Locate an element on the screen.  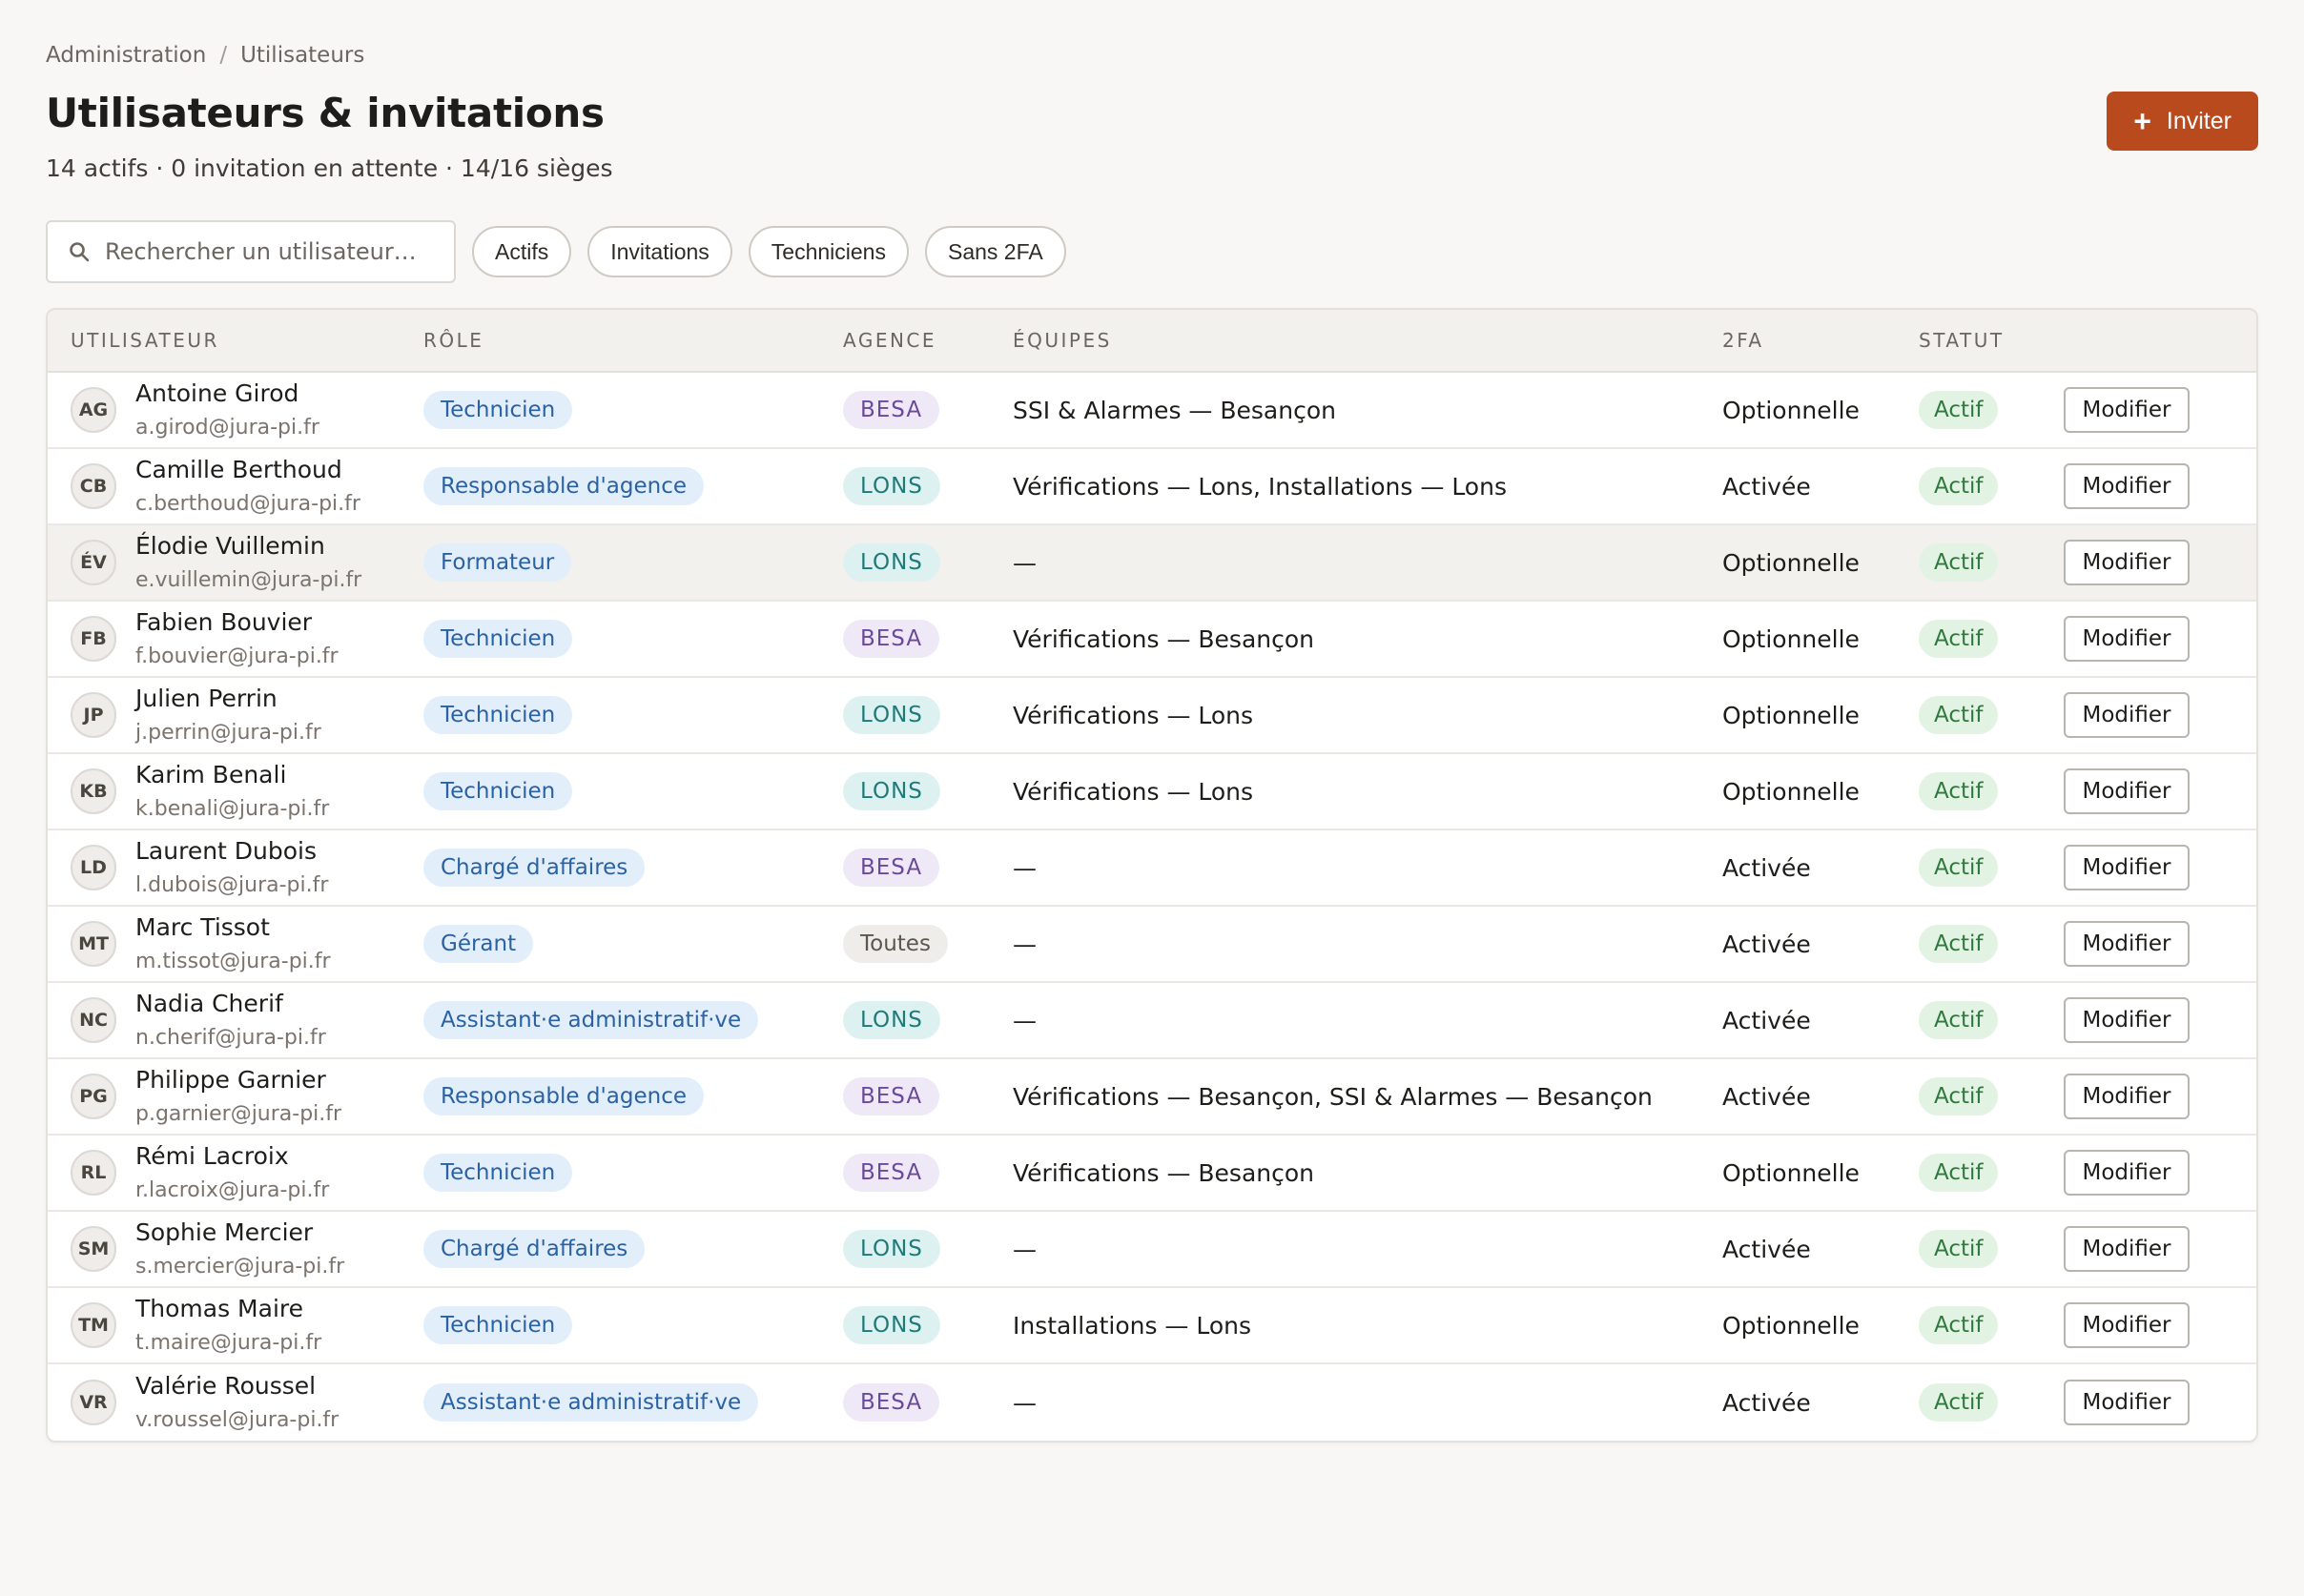
column-header-statut: Statut is located at coordinates (1962, 340).